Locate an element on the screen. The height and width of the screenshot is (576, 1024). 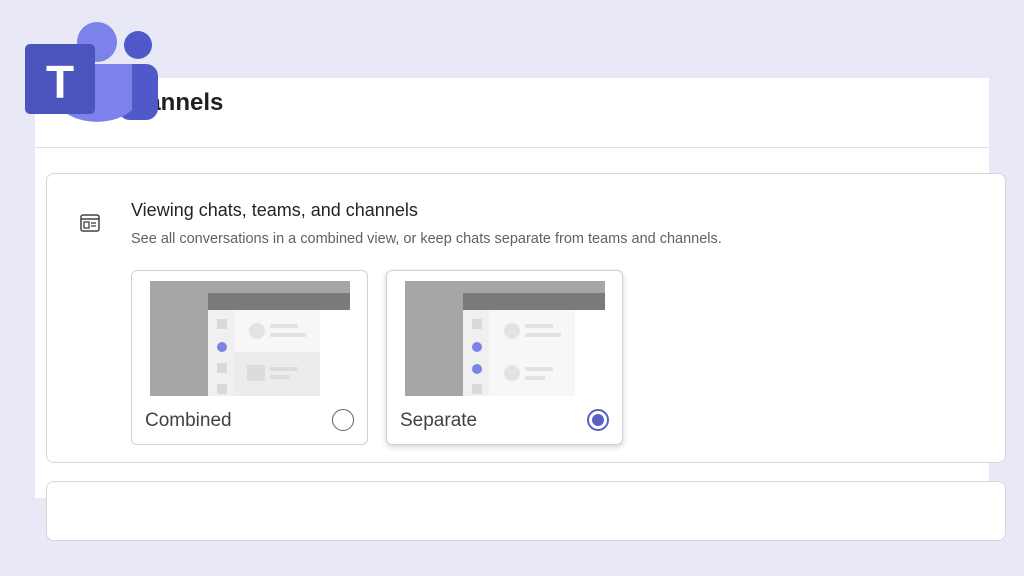
separate-view-preview is located at coordinates (505, 338).